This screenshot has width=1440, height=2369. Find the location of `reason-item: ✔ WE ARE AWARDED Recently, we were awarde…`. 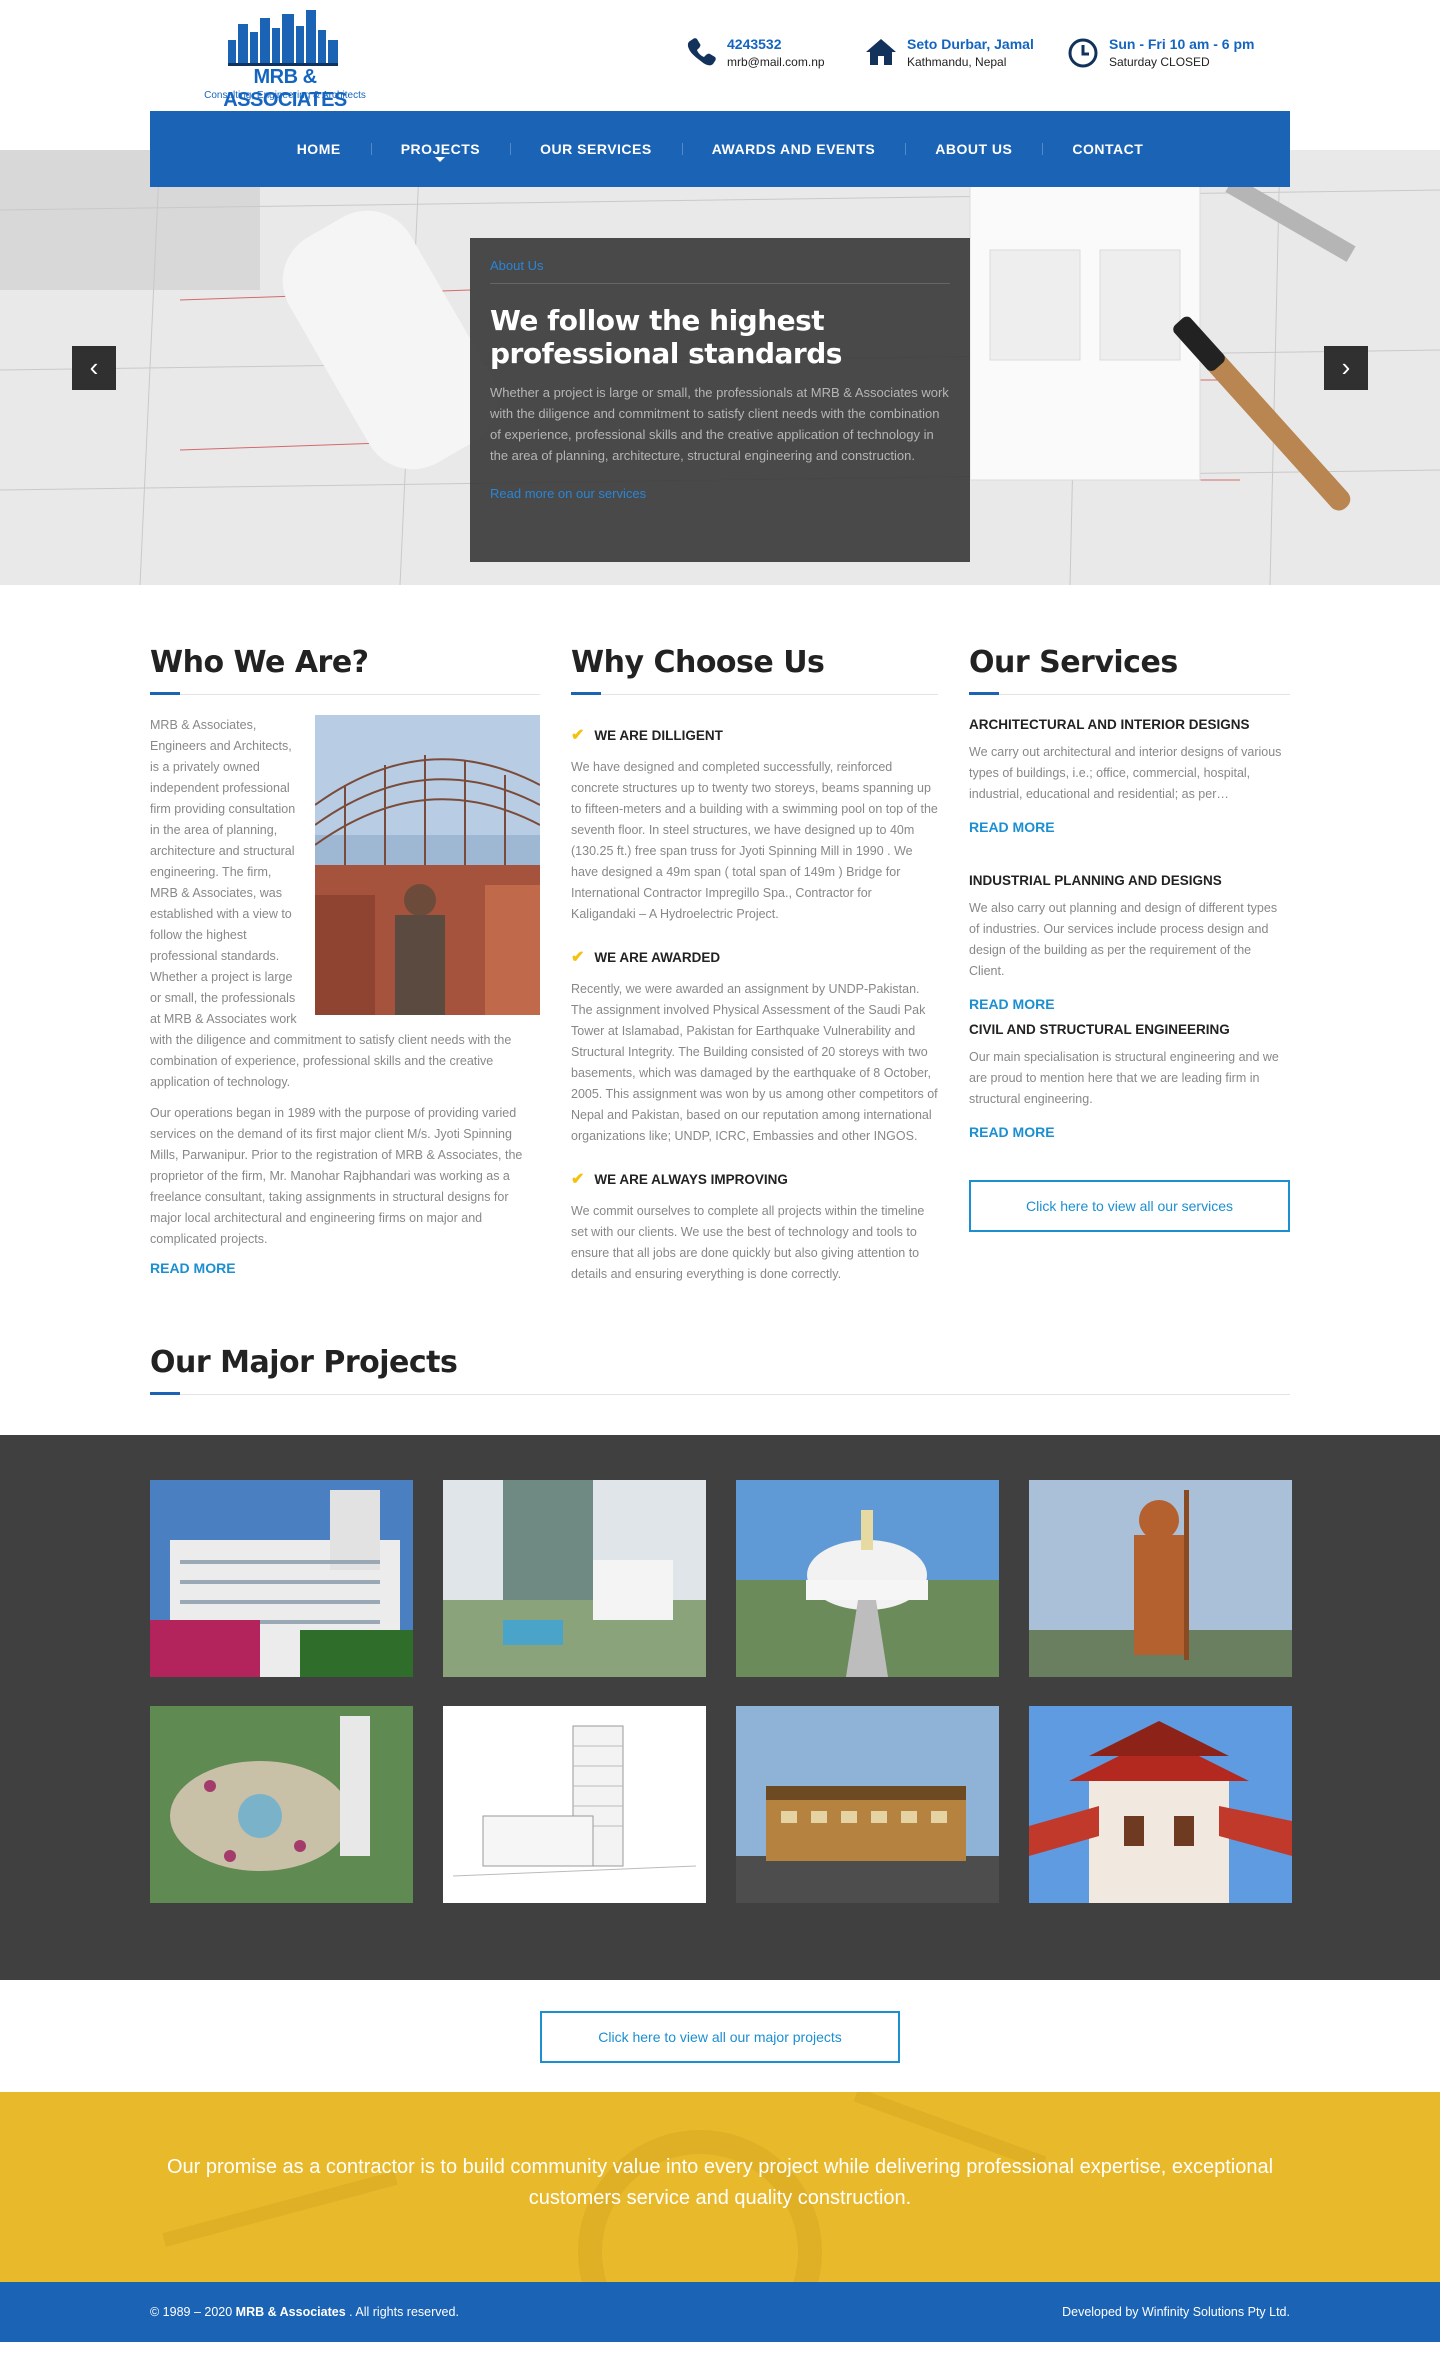

reason-item: ✔ WE ARE AWARDED Recently, we were awarde… is located at coordinates (754, 1047).